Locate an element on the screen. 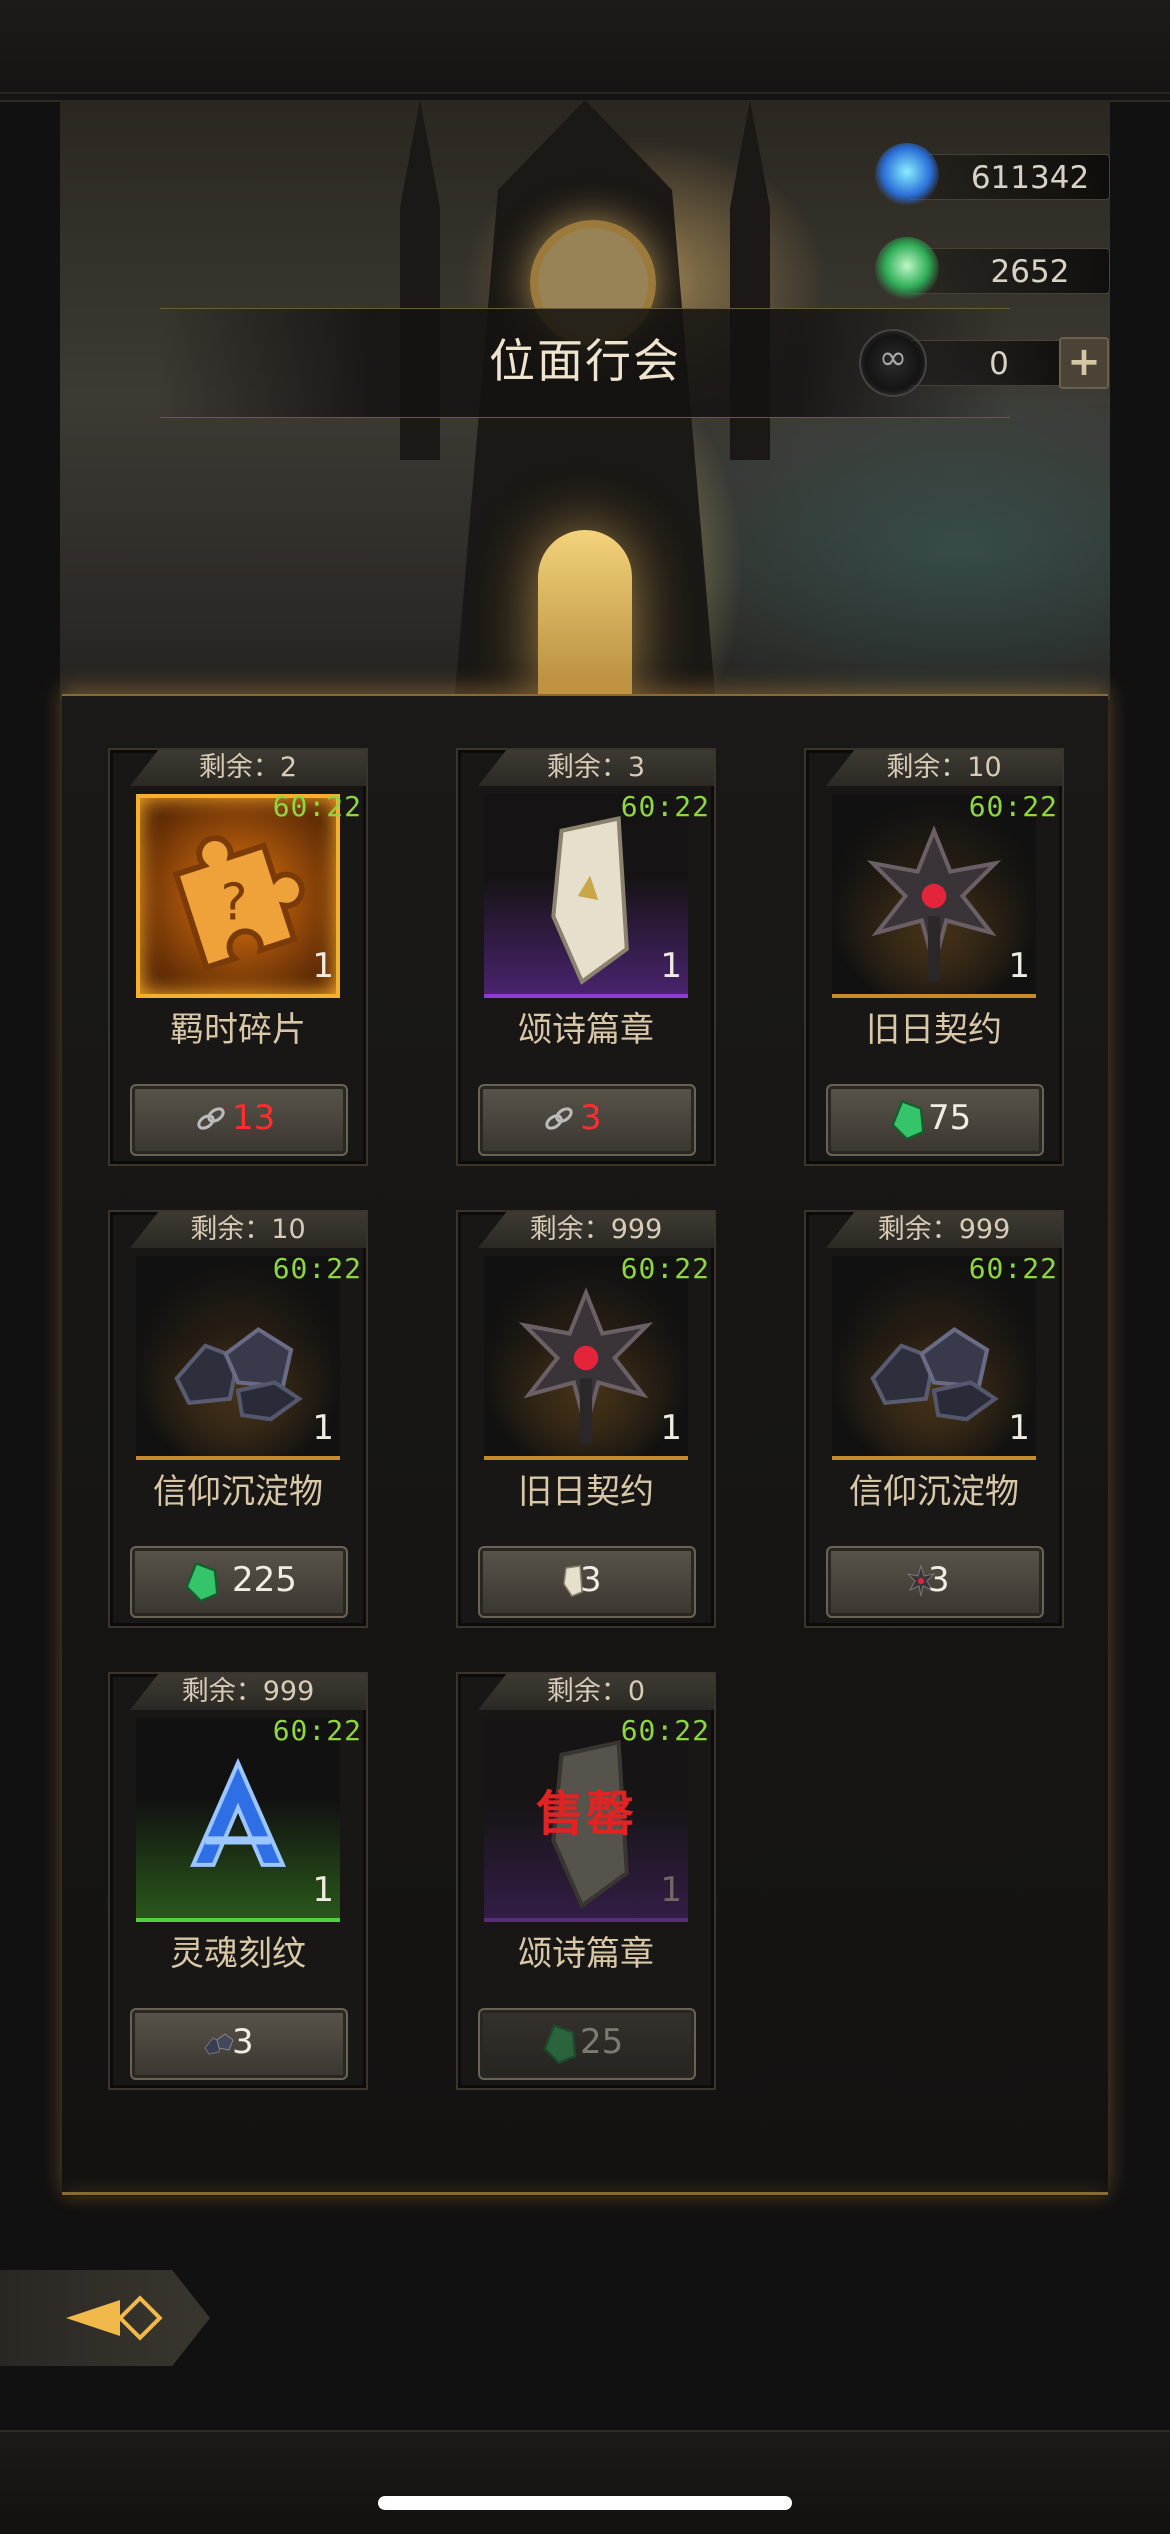 The width and height of the screenshot is (1170, 2534). shop-item-card: 剩余：2 ? 60:22 1 羁时碎片 13 is located at coordinates (238, 957).